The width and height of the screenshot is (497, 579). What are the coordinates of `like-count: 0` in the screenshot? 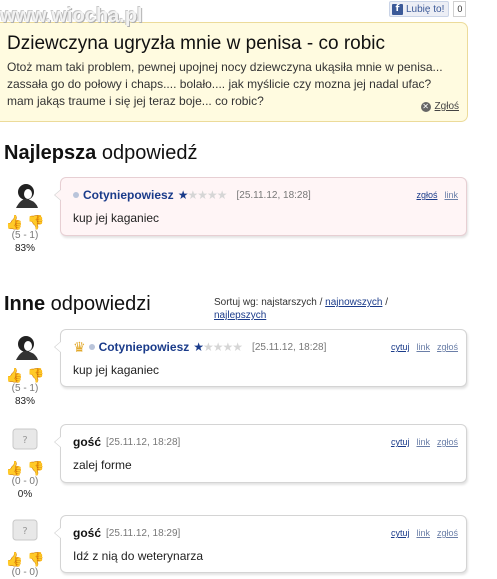 It's located at (460, 9).